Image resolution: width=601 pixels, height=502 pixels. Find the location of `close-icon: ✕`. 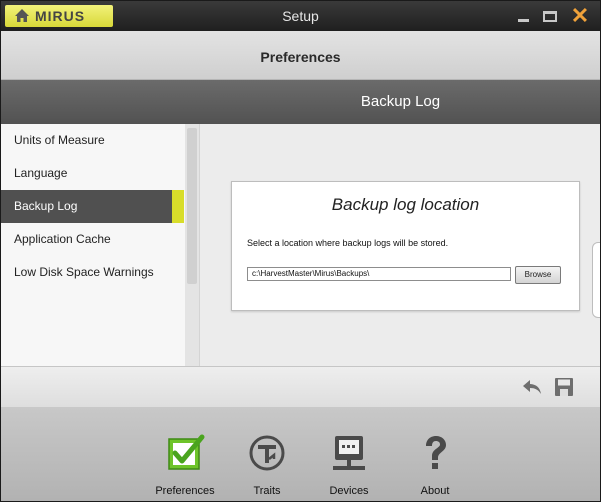

close-icon: ✕ is located at coordinates (580, 15).